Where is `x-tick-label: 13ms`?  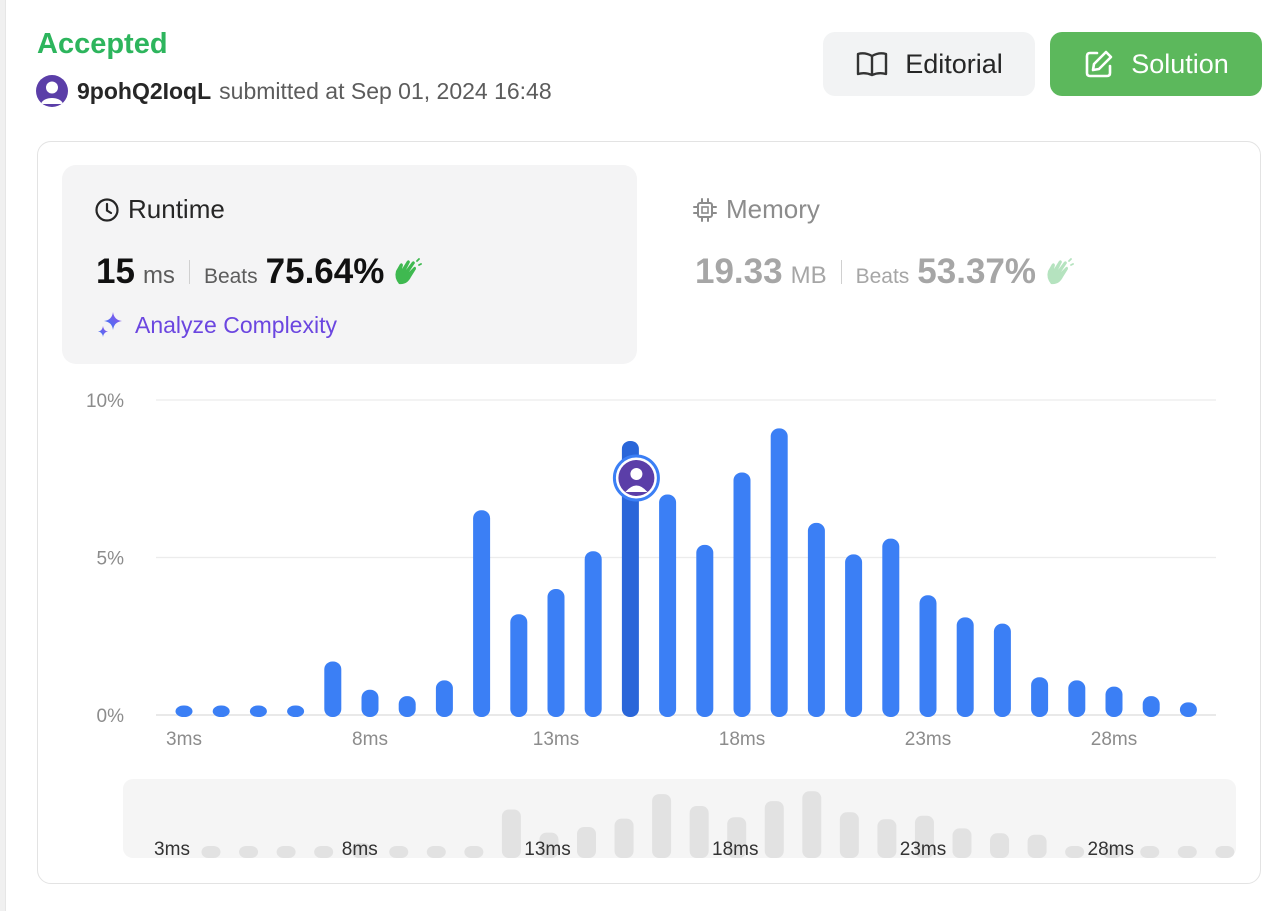
x-tick-label: 13ms is located at coordinates (556, 739).